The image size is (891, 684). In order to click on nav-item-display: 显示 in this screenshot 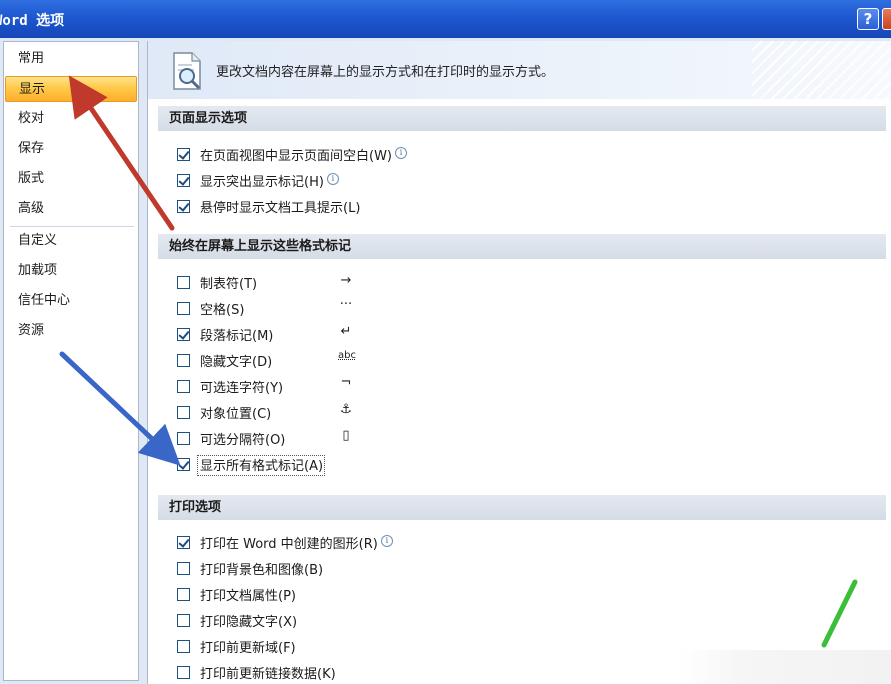, I will do `click(71, 89)`.